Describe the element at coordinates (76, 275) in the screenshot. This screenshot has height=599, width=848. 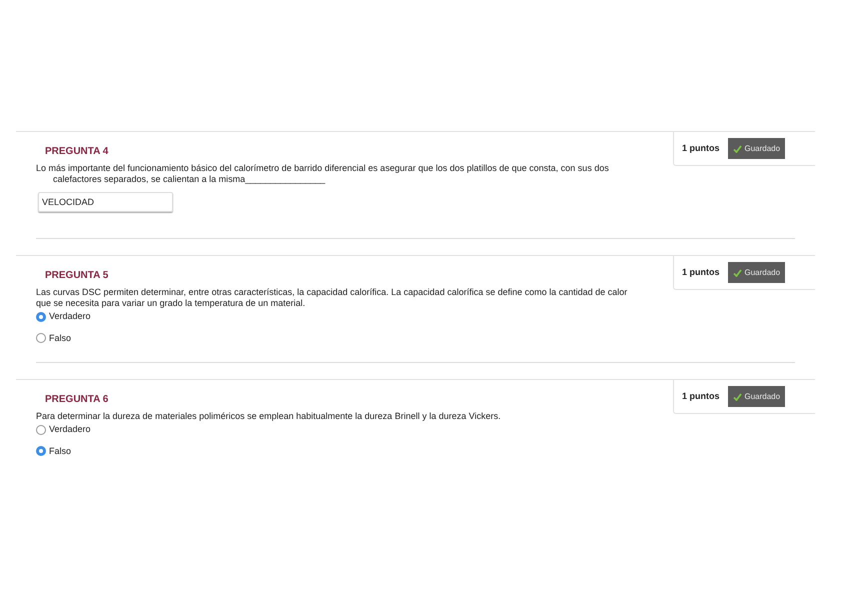
I see `question-title: PREGUNTA 5` at that location.